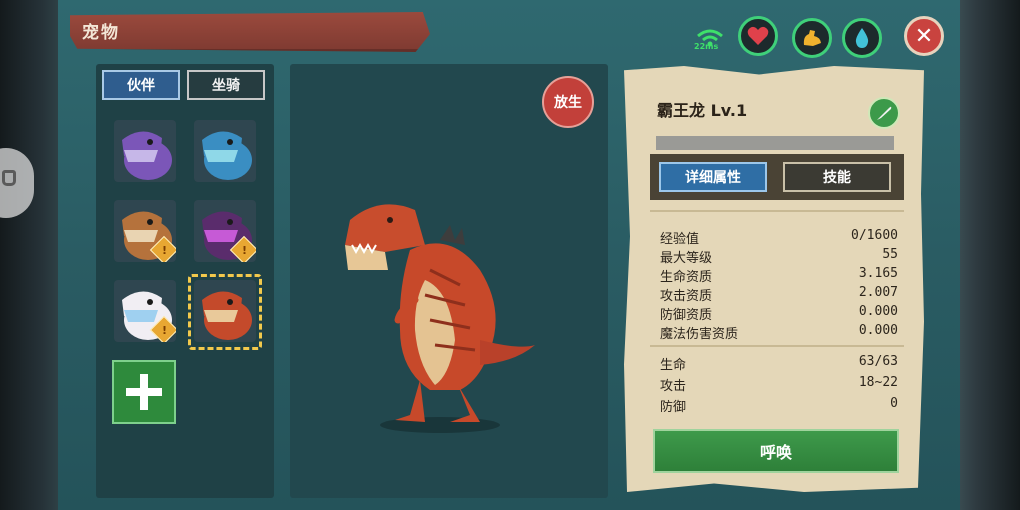 The image size is (1020, 510). I want to click on lock-icon, so click(9, 178).